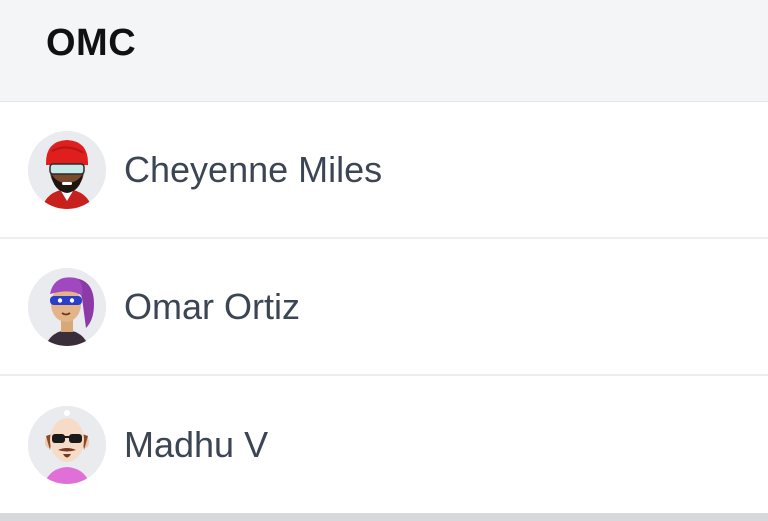  What do you see at coordinates (67, 444) in the screenshot?
I see `avatar-bald-sunglasses-icon` at bounding box center [67, 444].